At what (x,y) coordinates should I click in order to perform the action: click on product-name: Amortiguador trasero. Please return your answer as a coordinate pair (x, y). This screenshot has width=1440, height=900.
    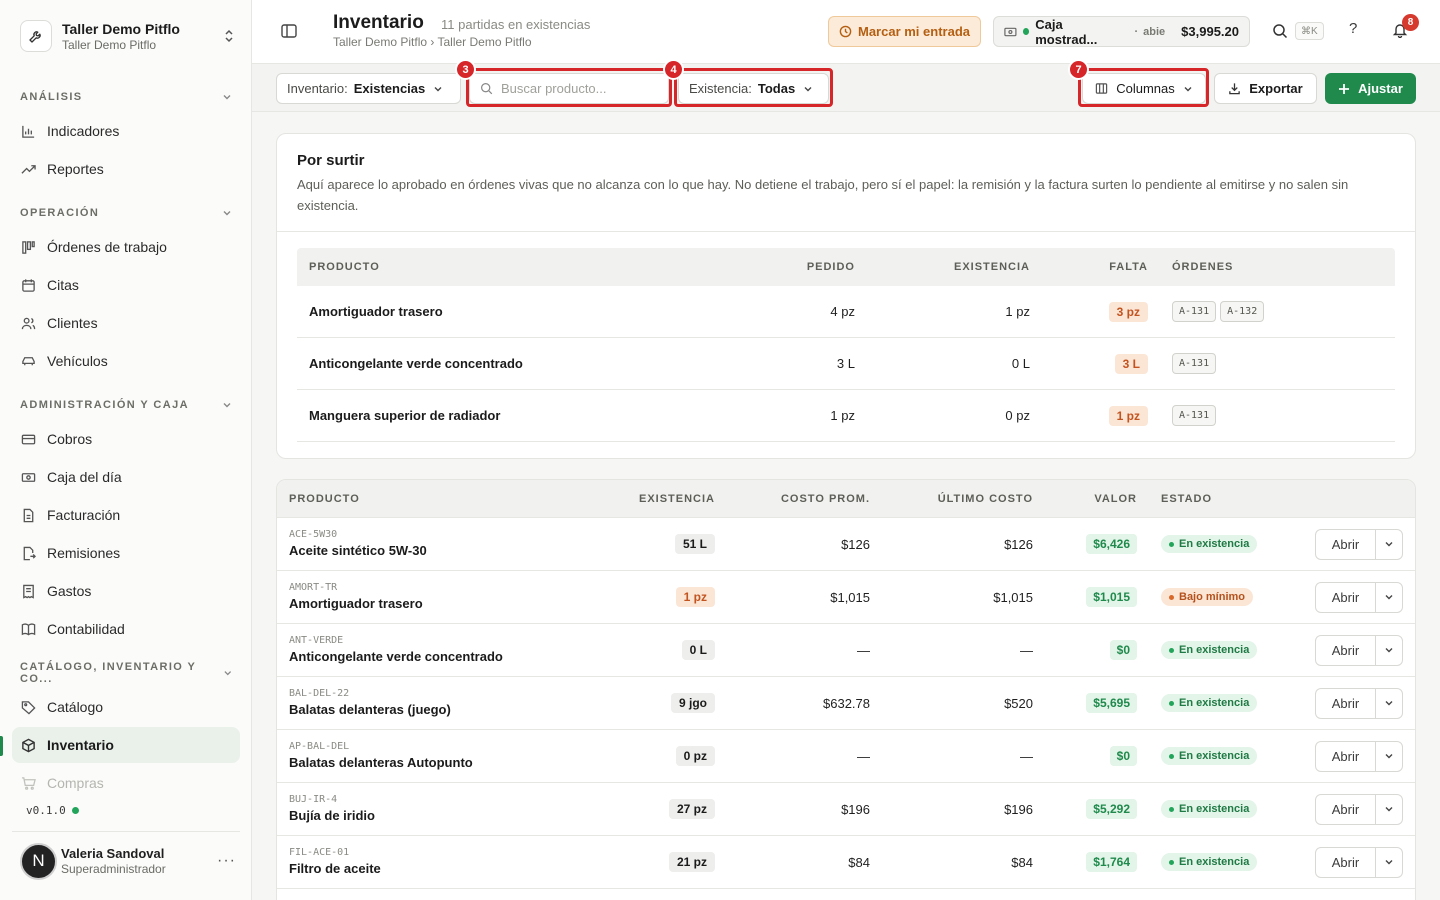
    Looking at the image, I should click on (376, 311).